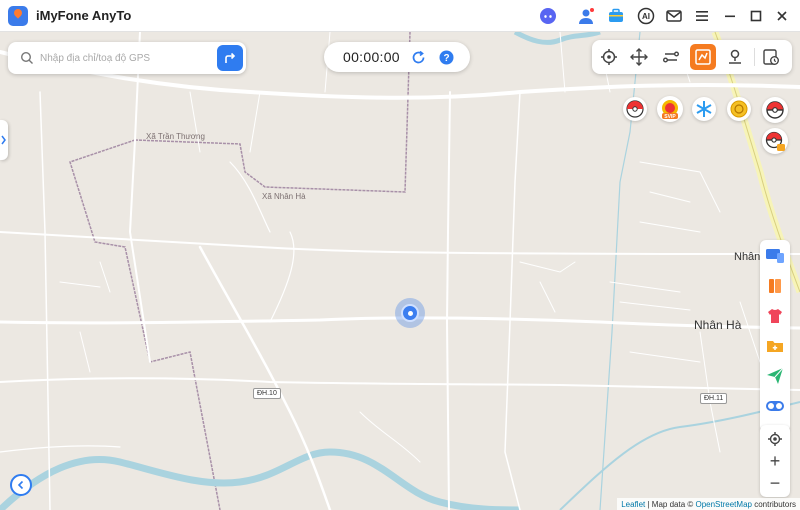  I want to click on joystick-mode-icon, so click(639, 57).